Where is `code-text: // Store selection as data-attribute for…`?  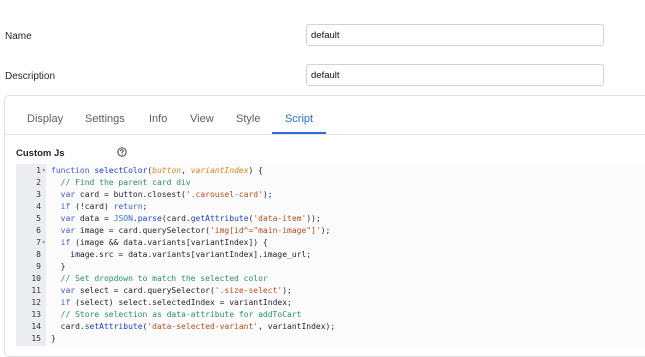 code-text: // Store selection as data-attribute for… is located at coordinates (176, 314).